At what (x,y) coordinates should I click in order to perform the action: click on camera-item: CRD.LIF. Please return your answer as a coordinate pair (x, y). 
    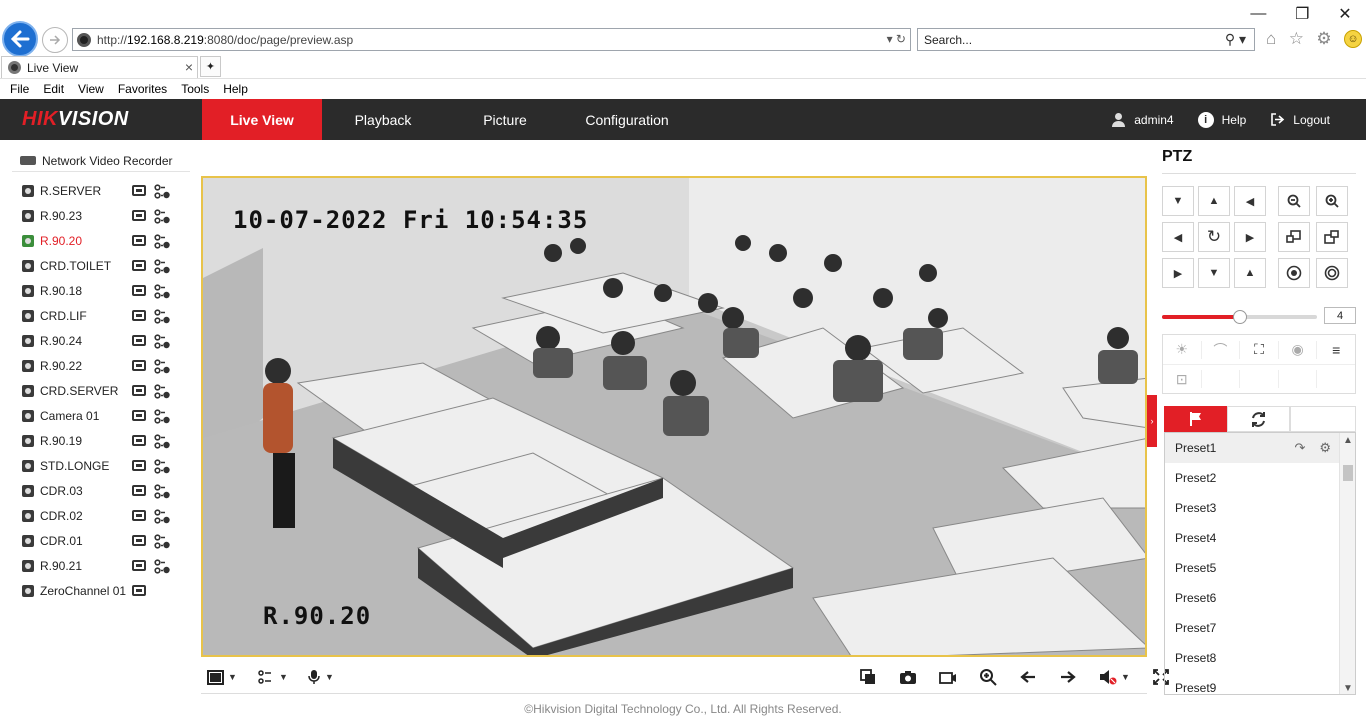
    Looking at the image, I should click on (101, 315).